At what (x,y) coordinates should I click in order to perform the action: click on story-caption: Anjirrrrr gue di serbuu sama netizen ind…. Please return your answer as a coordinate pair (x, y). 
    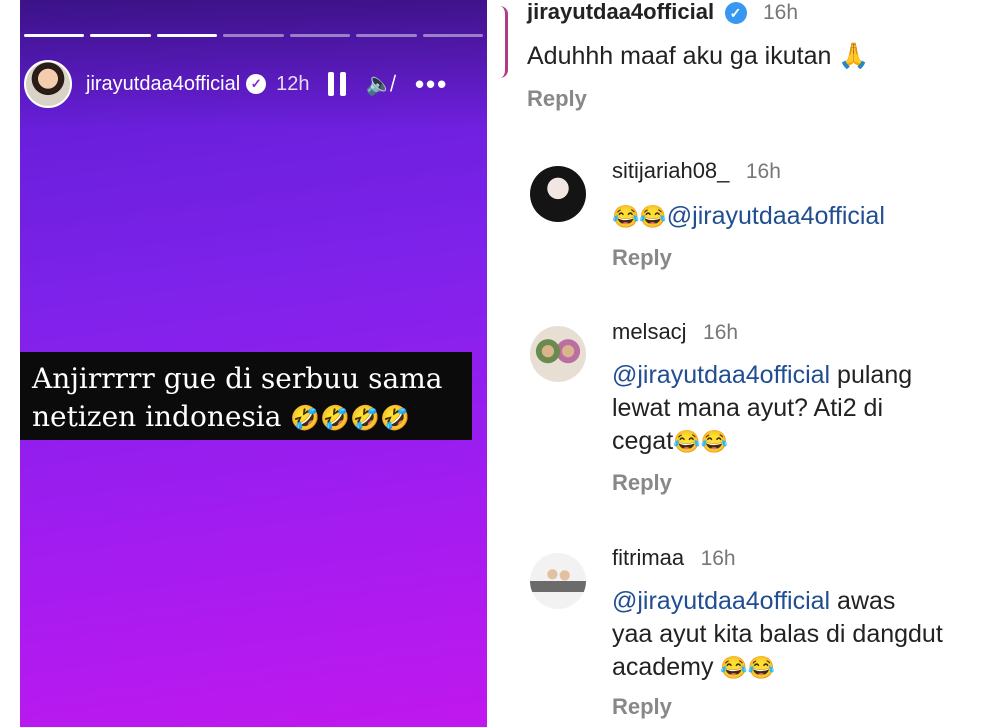
    Looking at the image, I should click on (246, 396).